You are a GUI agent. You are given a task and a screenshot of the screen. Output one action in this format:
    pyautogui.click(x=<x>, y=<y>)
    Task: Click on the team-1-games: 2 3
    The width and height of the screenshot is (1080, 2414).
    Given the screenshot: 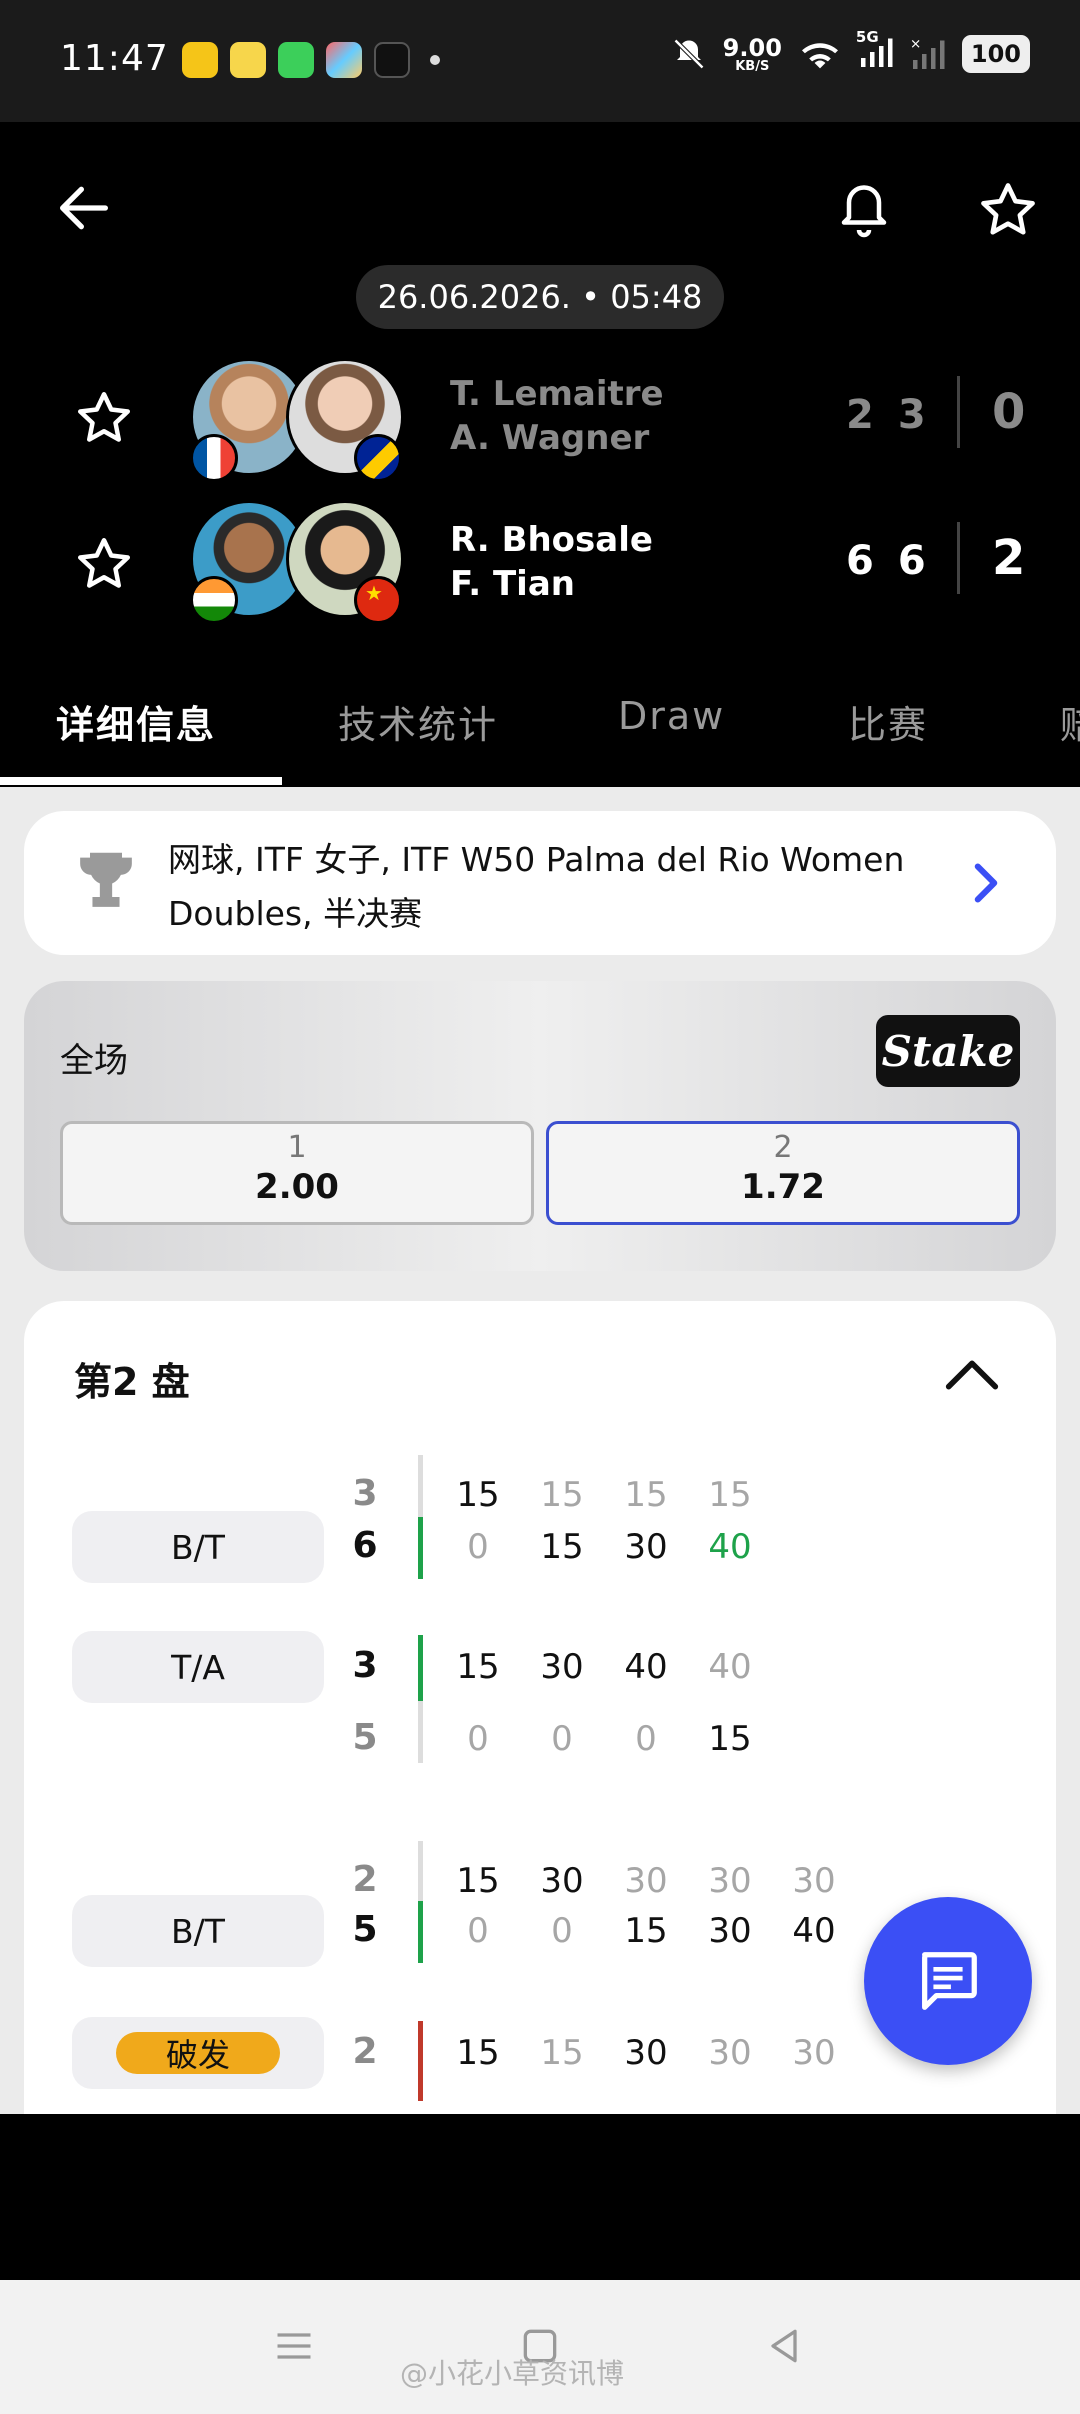 What is the action you would take?
    pyautogui.click(x=886, y=415)
    